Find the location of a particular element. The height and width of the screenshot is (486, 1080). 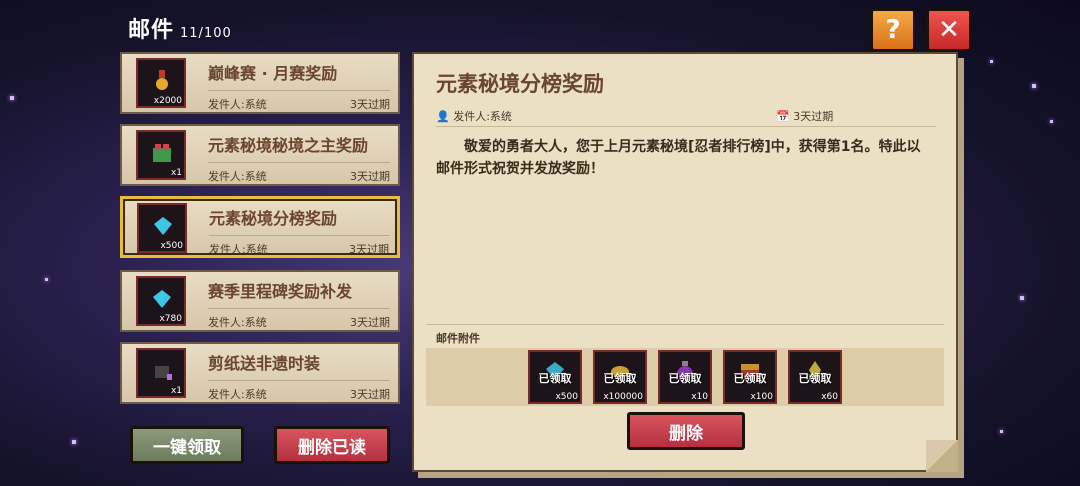

item-count: x60 is located at coordinates (829, 397).